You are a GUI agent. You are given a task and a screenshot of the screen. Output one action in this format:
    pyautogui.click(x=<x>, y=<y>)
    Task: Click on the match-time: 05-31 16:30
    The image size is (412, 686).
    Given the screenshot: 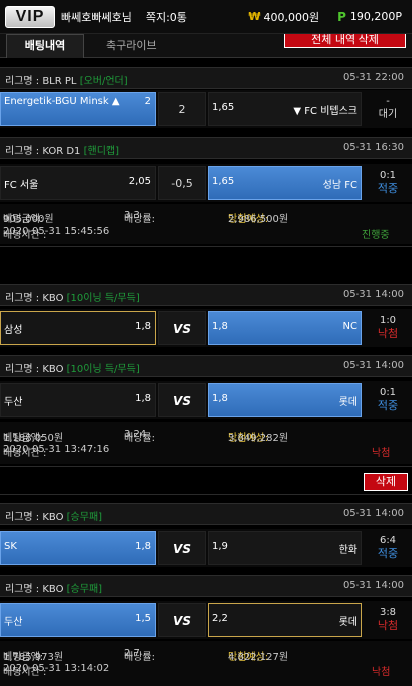 What is the action you would take?
    pyautogui.click(x=373, y=147)
    